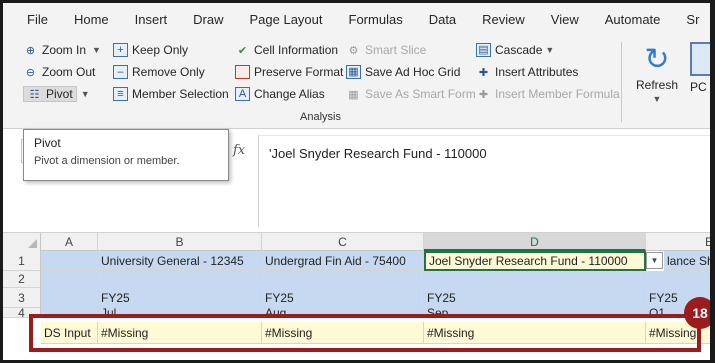  Describe the element at coordinates (296, 50) in the screenshot. I see `cell-information-label: Cell Information` at that location.